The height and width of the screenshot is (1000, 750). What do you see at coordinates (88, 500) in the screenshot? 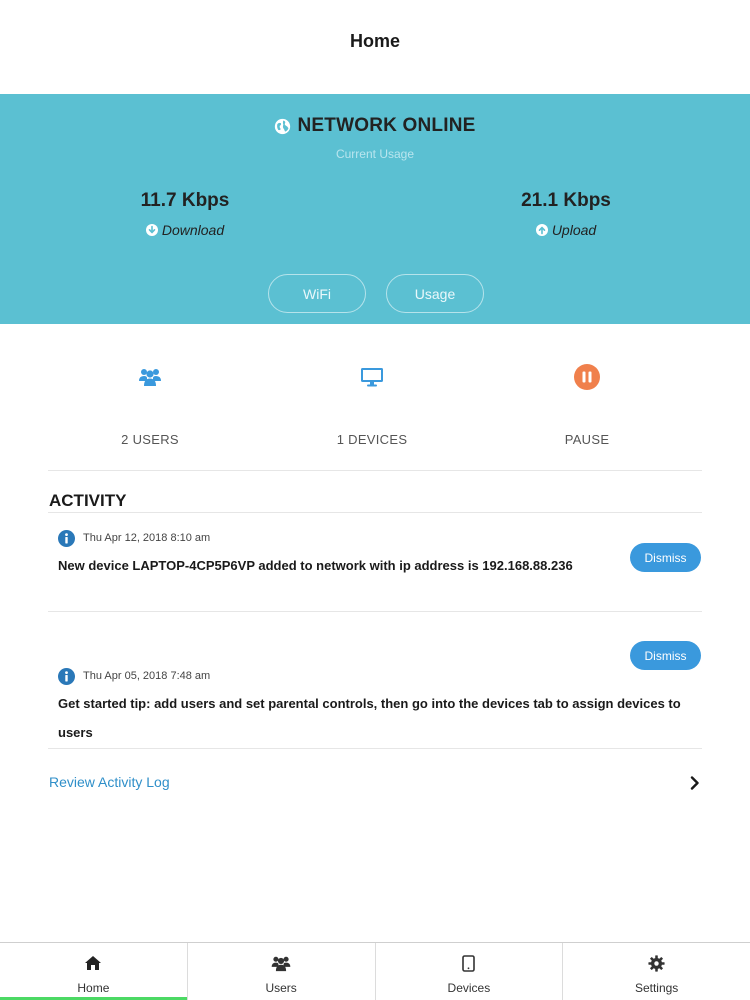
I see `activity-heading: ACTIVITY` at bounding box center [88, 500].